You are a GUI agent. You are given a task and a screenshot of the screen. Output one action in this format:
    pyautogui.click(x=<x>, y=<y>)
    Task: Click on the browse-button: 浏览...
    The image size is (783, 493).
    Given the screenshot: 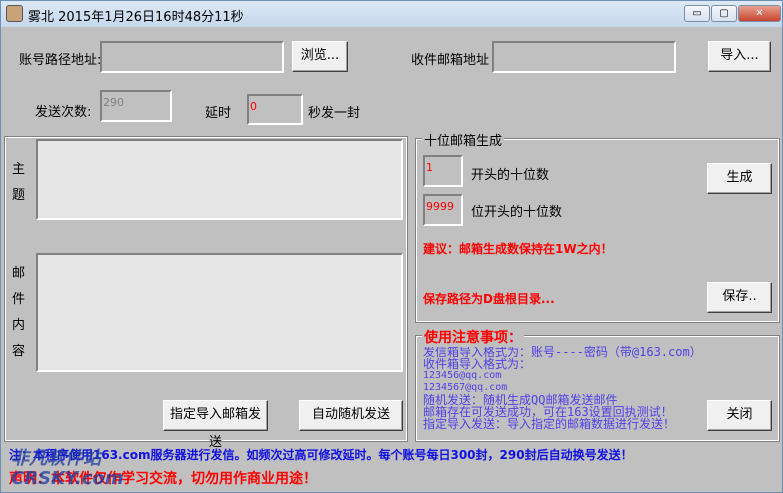 What is the action you would take?
    pyautogui.click(x=320, y=56)
    